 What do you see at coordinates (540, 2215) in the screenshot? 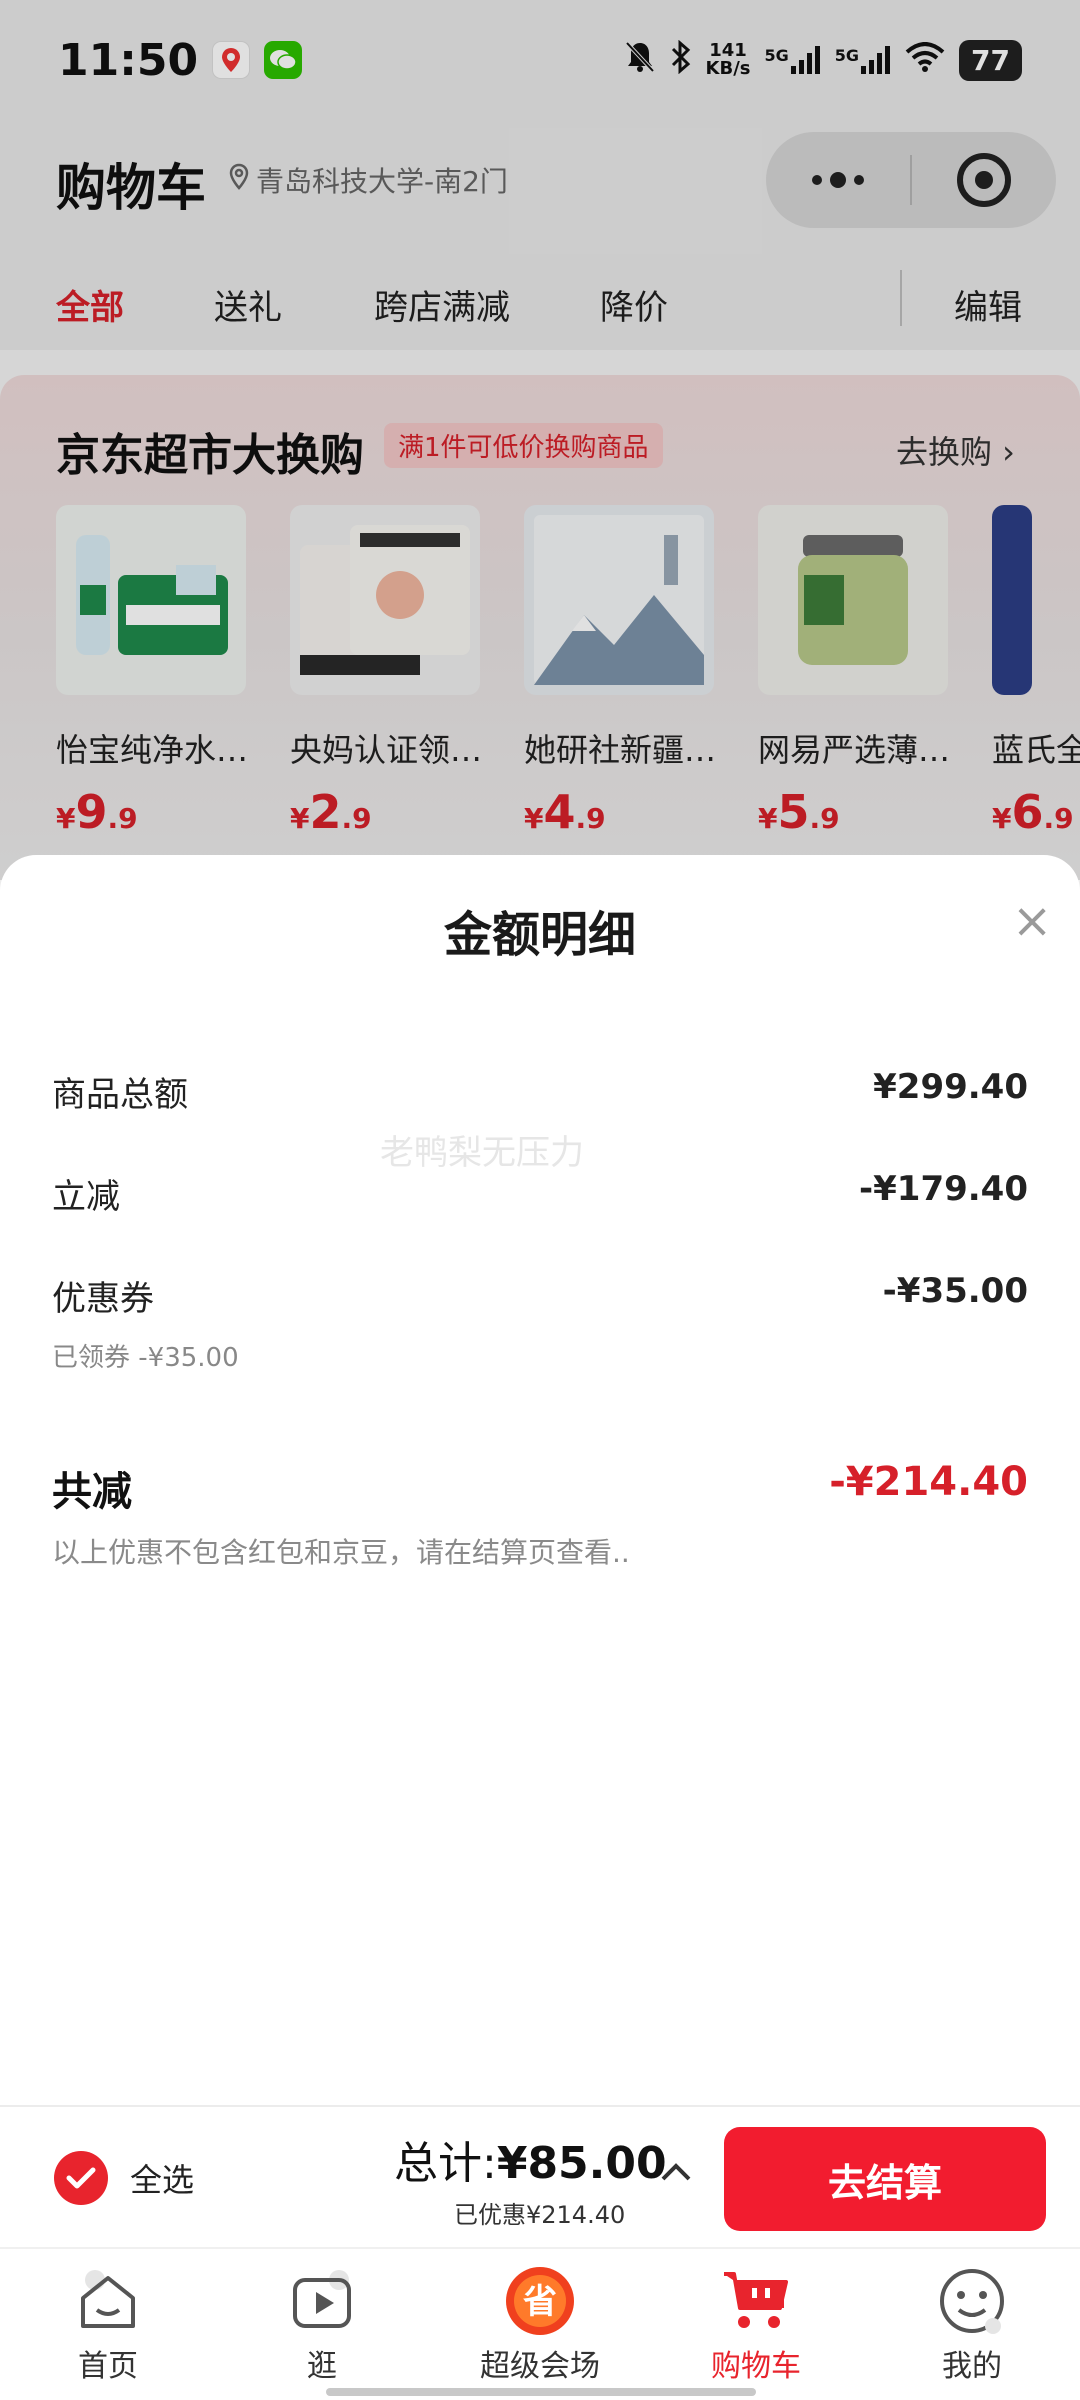
I see `saved-amount: 已优惠¥214.40` at bounding box center [540, 2215].